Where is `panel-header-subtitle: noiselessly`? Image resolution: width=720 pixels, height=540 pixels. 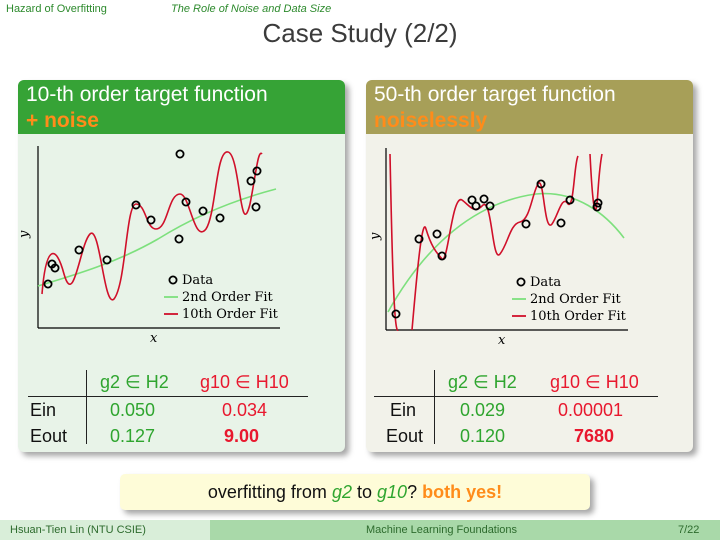
panel-header-subtitle: noiselessly is located at coordinates (431, 120).